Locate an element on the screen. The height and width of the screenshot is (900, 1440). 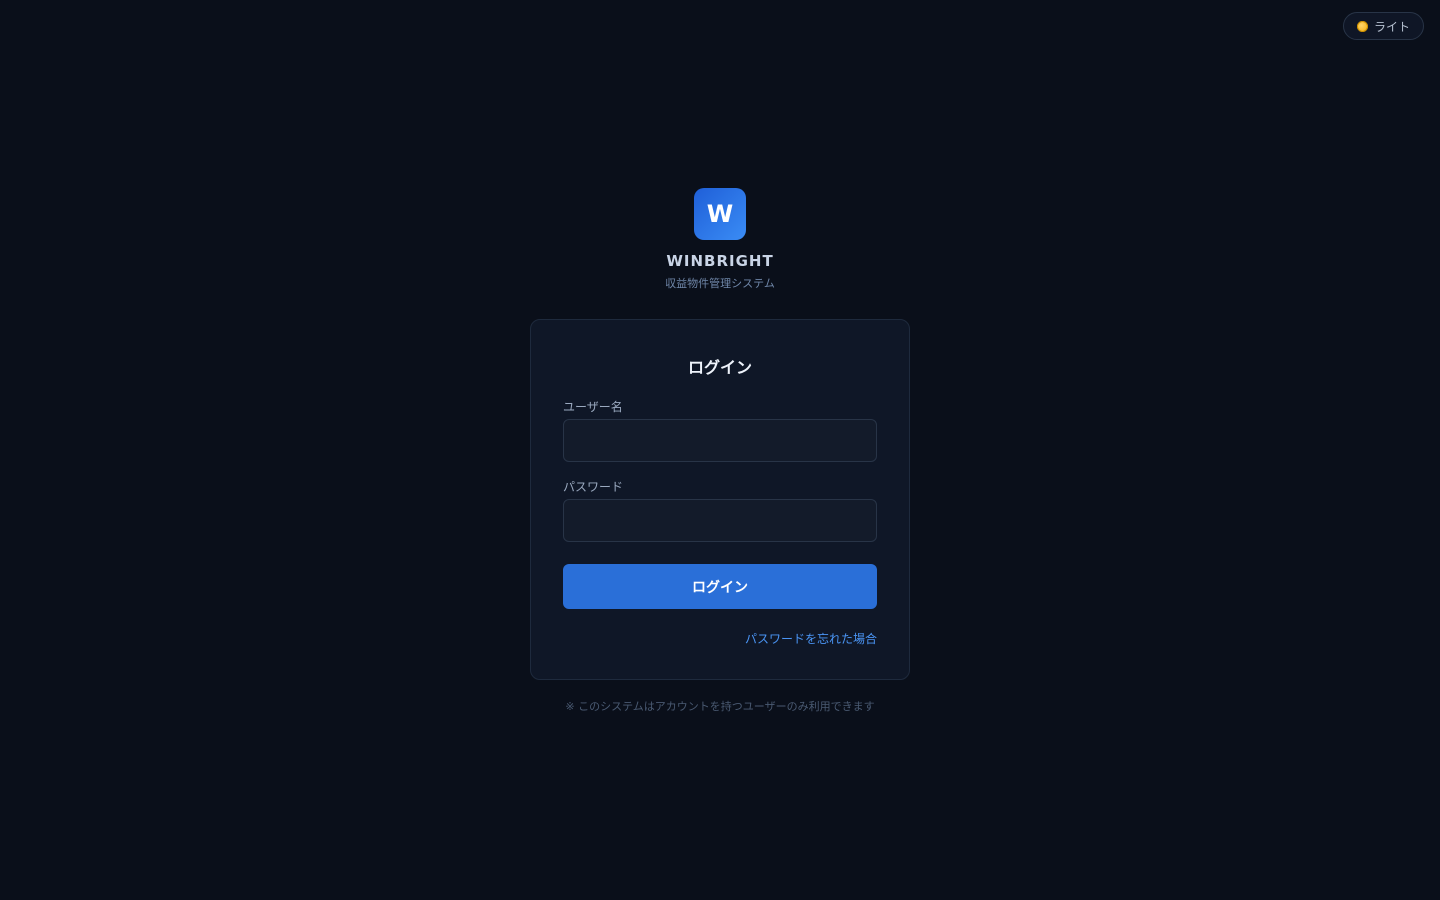
theme-toggle-label: ライト is located at coordinates (1391, 26).